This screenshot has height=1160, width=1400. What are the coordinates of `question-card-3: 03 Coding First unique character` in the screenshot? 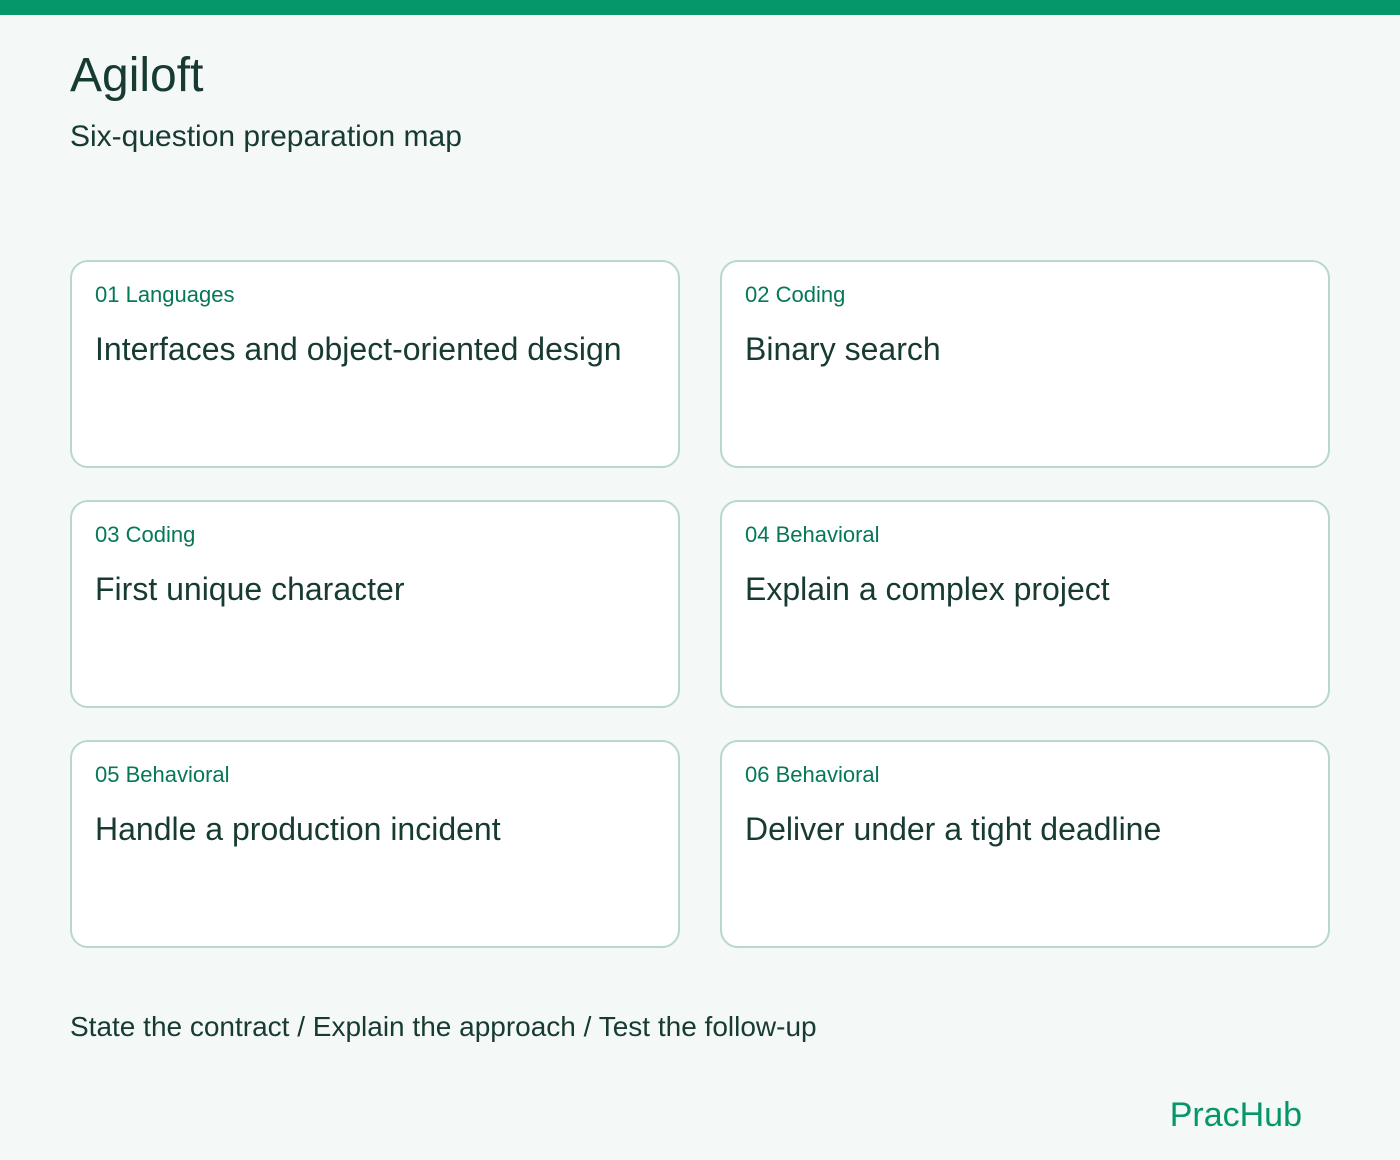 It's located at (375, 604).